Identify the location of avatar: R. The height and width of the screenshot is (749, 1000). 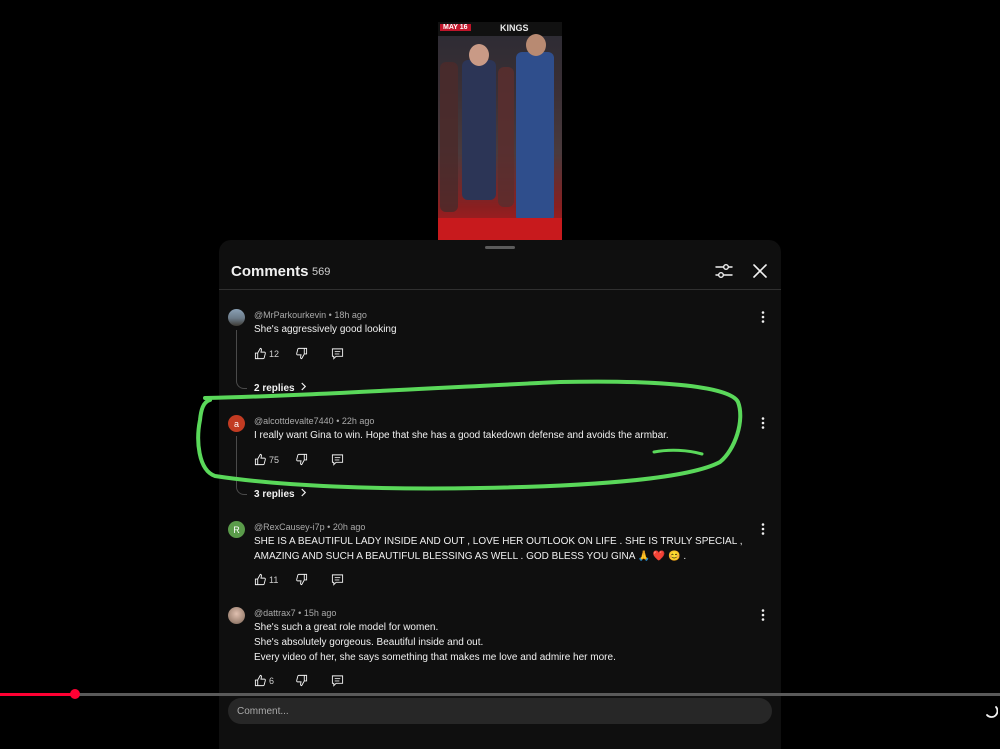
(236, 529).